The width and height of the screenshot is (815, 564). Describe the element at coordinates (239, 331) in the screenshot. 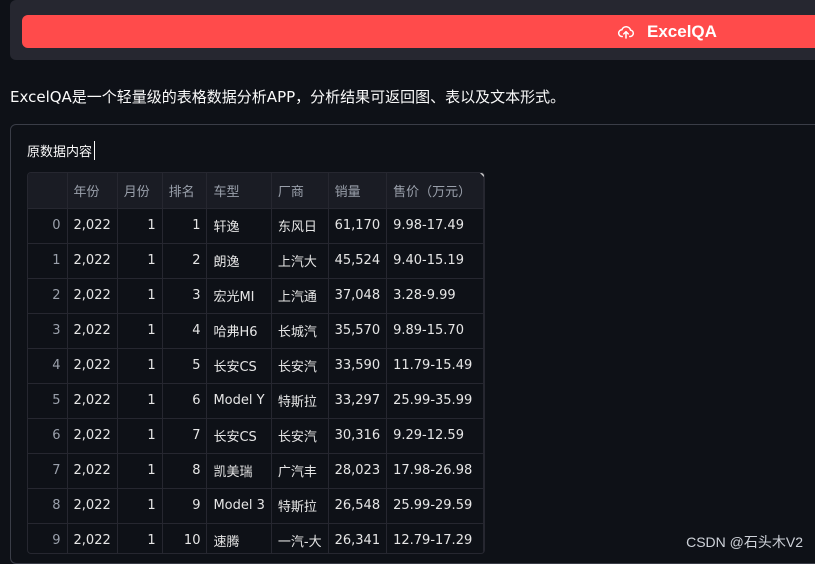

I see `table-cell: 哈弗H6` at that location.